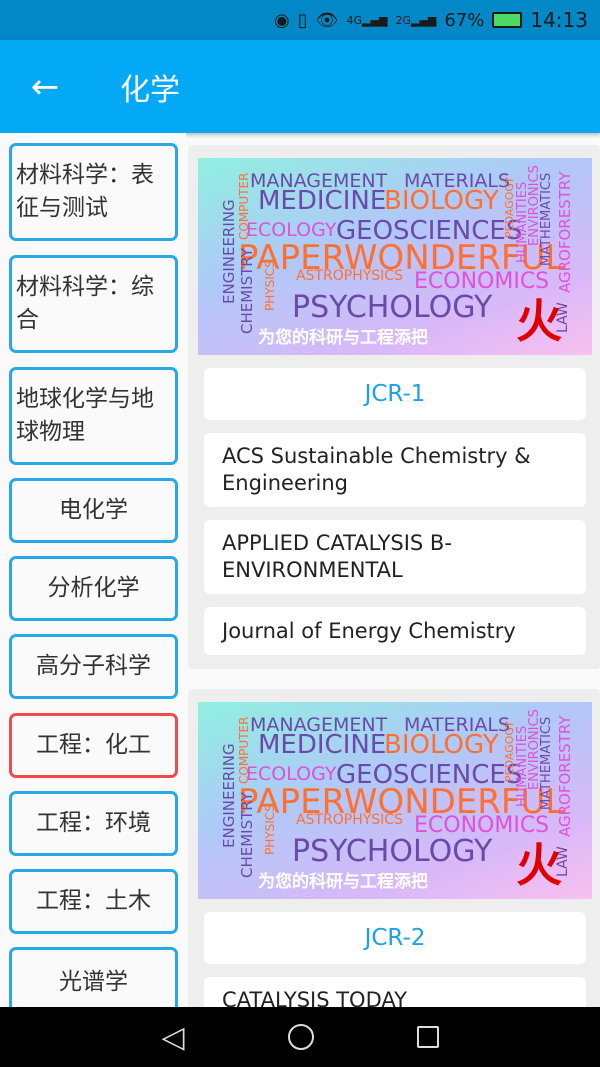  Describe the element at coordinates (367, 20) in the screenshot. I see `signal-4g-icon: 4G▂▄▆` at that location.